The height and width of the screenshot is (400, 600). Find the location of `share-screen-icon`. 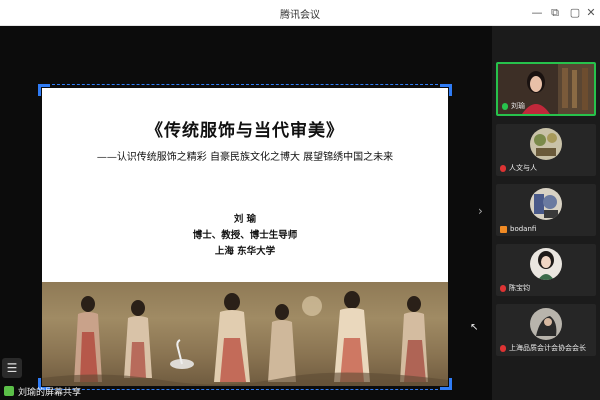

share-screen-icon is located at coordinates (503, 229).